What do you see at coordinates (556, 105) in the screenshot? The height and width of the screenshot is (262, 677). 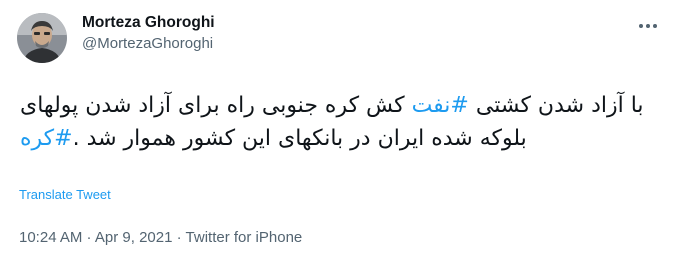 I see `tweet-text-segment: با آزاد شدن کشتی` at bounding box center [556, 105].